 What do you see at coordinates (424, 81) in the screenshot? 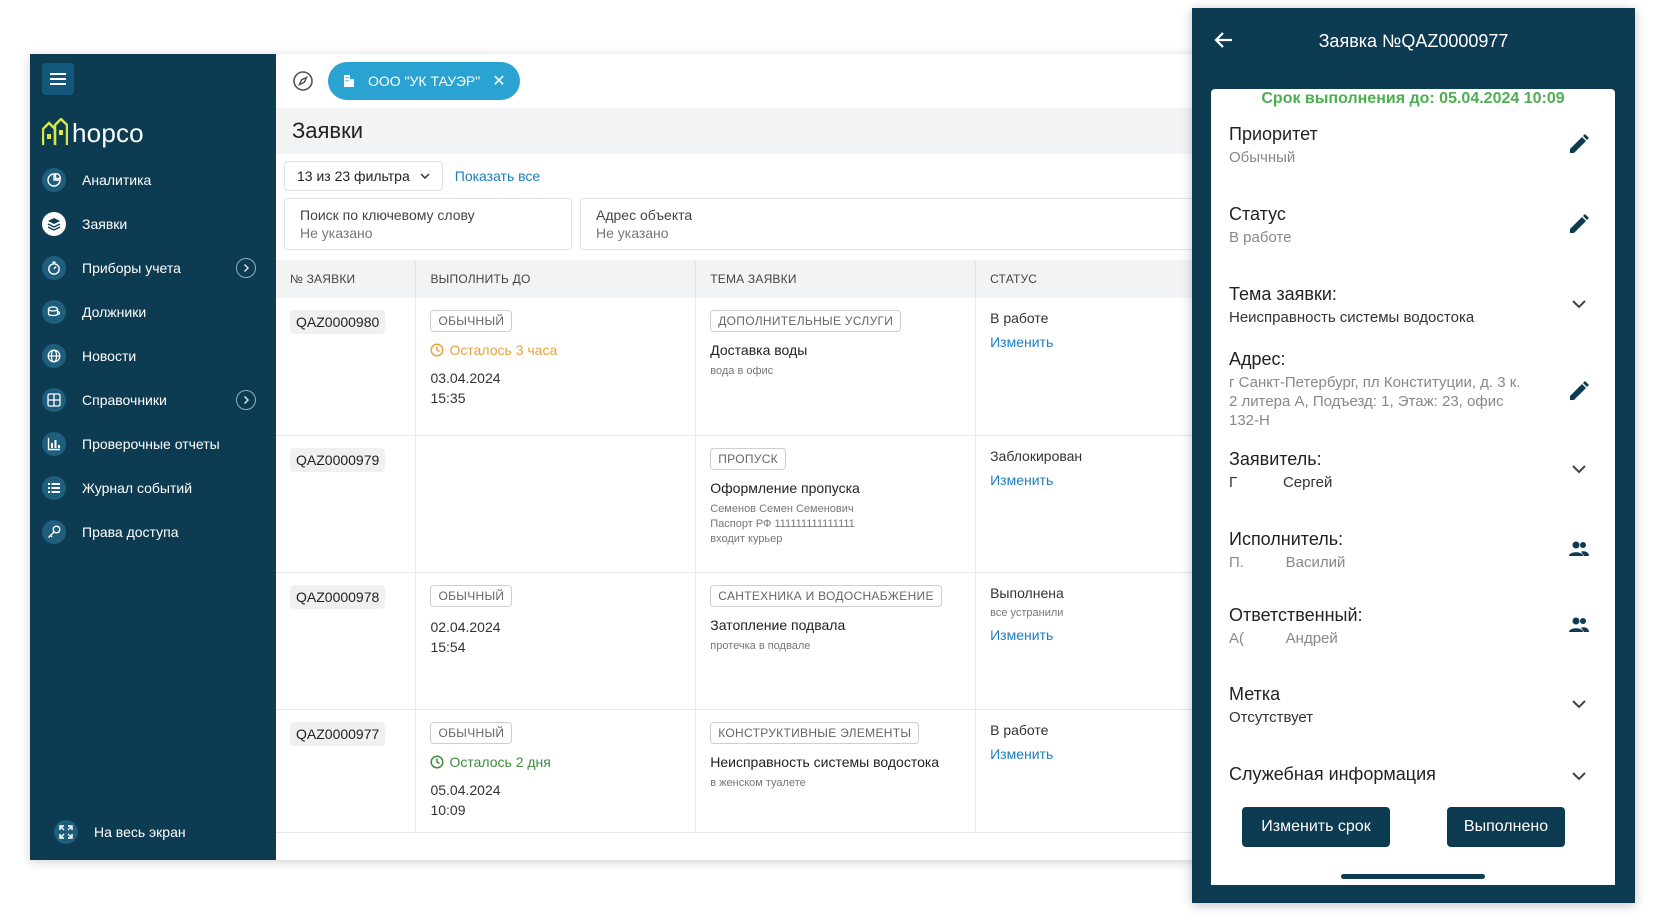
I see `organization-chip: ООО "УК ТАУЭР" ✕` at bounding box center [424, 81].